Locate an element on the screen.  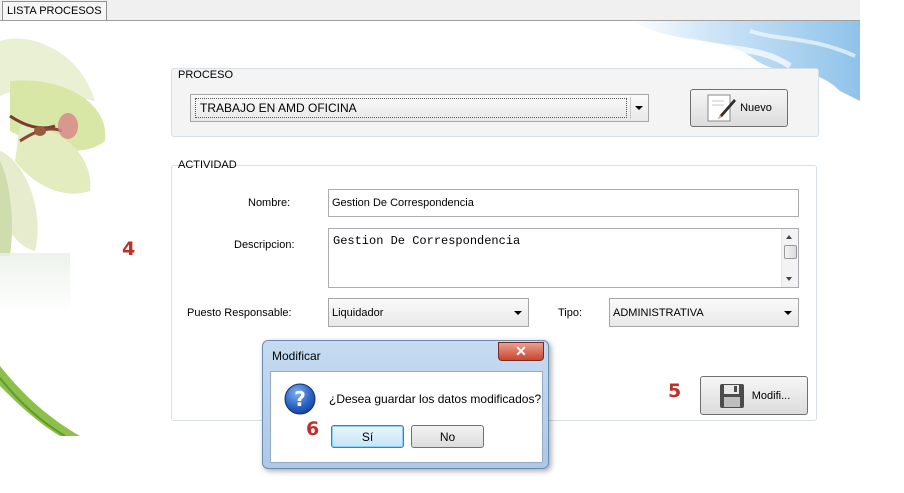
nombre-label: Nombre: is located at coordinates (269, 203).